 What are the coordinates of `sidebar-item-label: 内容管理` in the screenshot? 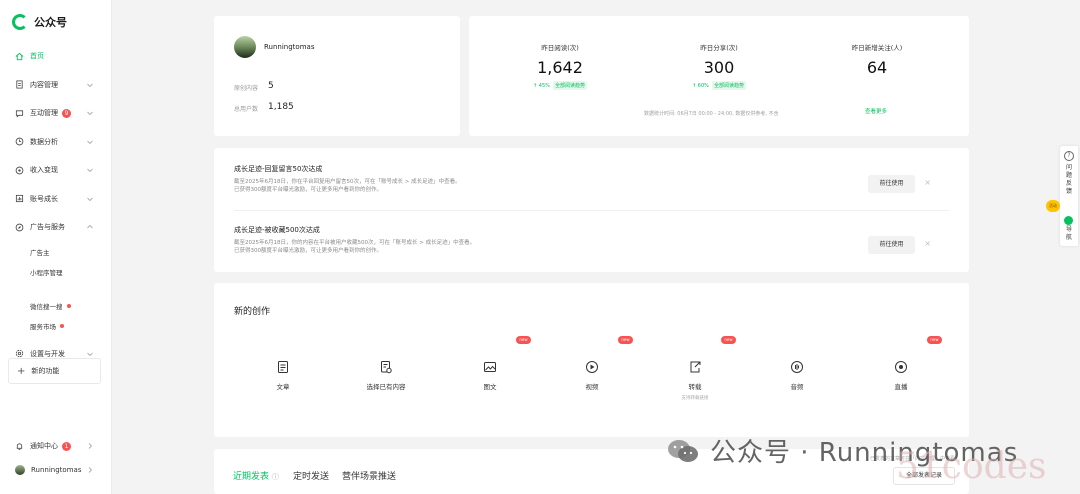 It's located at (44, 84).